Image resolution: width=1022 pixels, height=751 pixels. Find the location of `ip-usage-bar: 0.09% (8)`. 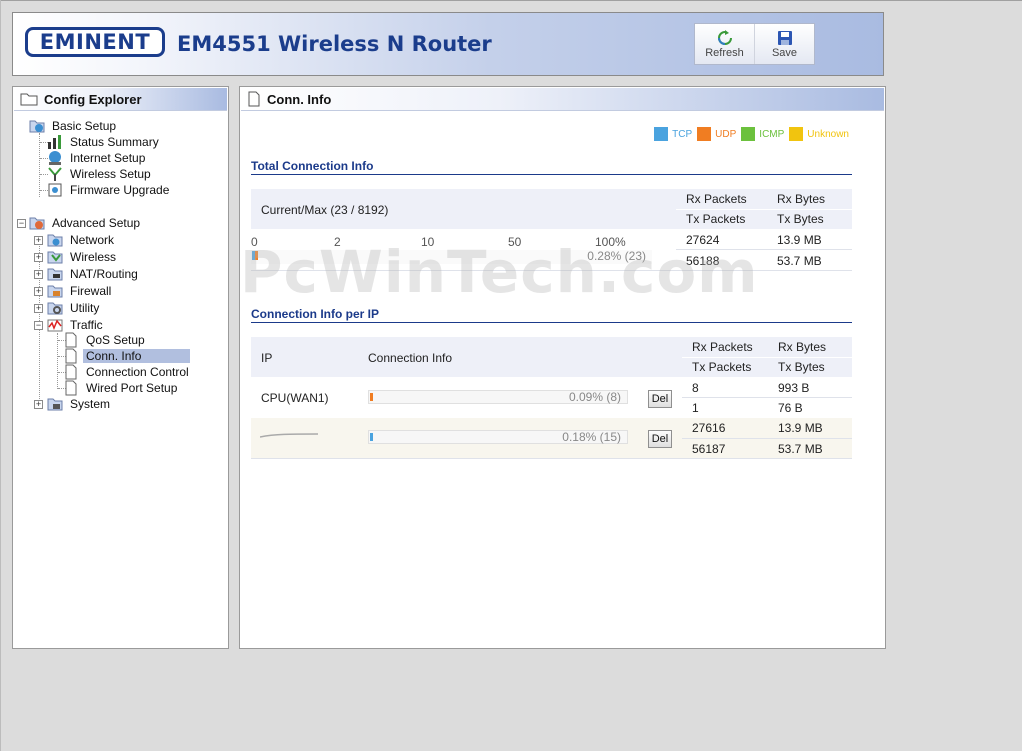

ip-usage-bar: 0.09% (8) is located at coordinates (498, 397).